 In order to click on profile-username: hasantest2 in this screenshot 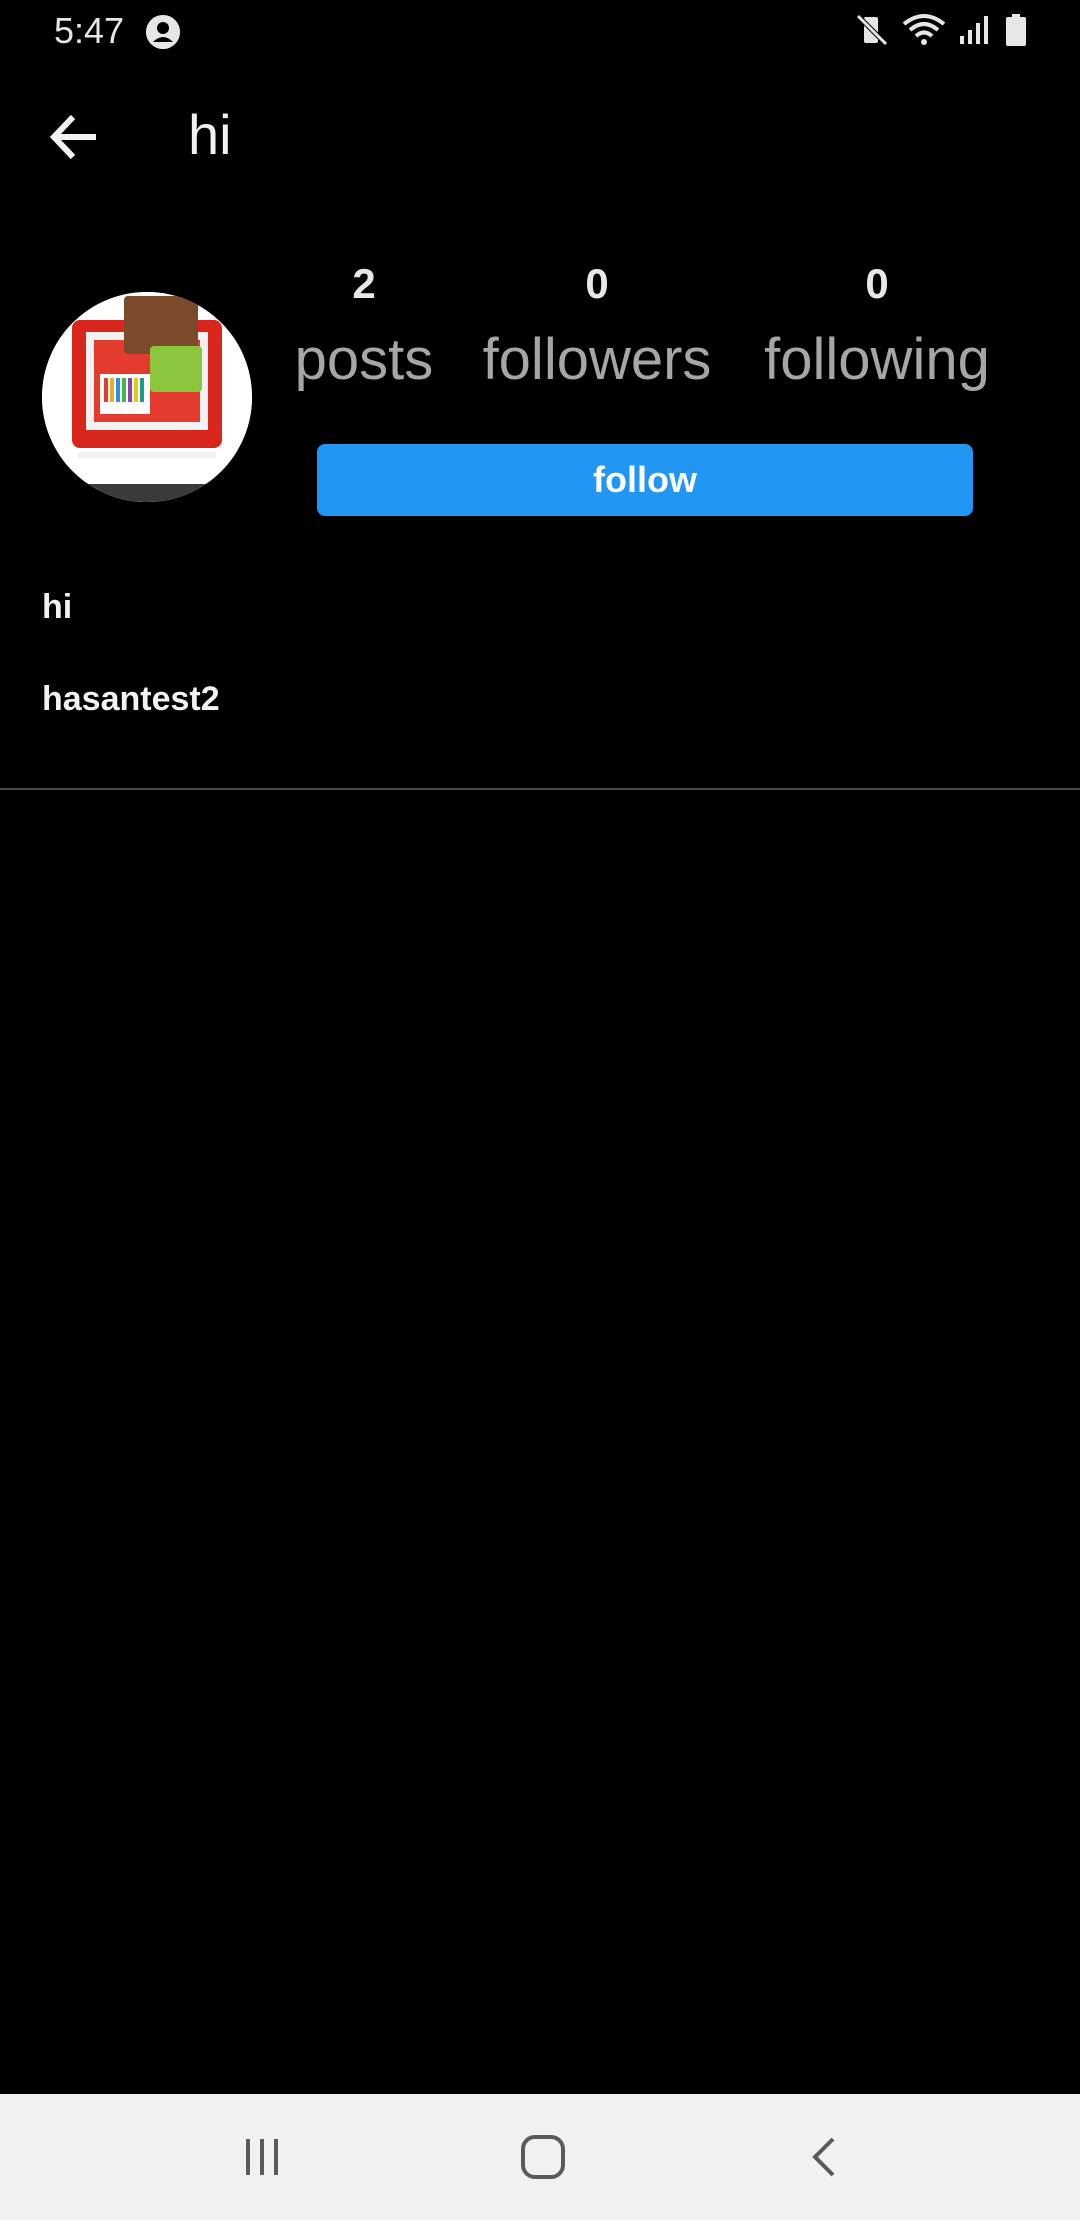, I will do `click(131, 699)`.